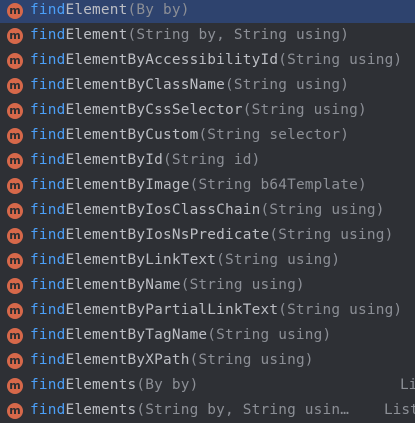 This screenshot has height=423, width=415. What do you see at coordinates (207, 11) in the screenshot?
I see `completion-item: m findElement(By by)` at bounding box center [207, 11].